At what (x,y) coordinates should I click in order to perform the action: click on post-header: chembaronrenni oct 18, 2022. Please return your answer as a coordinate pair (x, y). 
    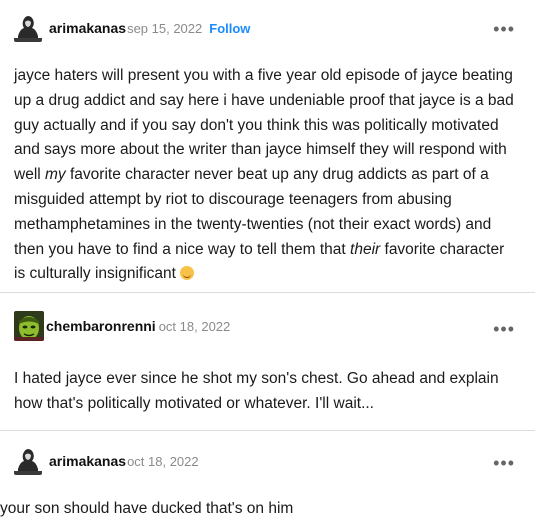
    Looking at the image, I should click on (122, 326).